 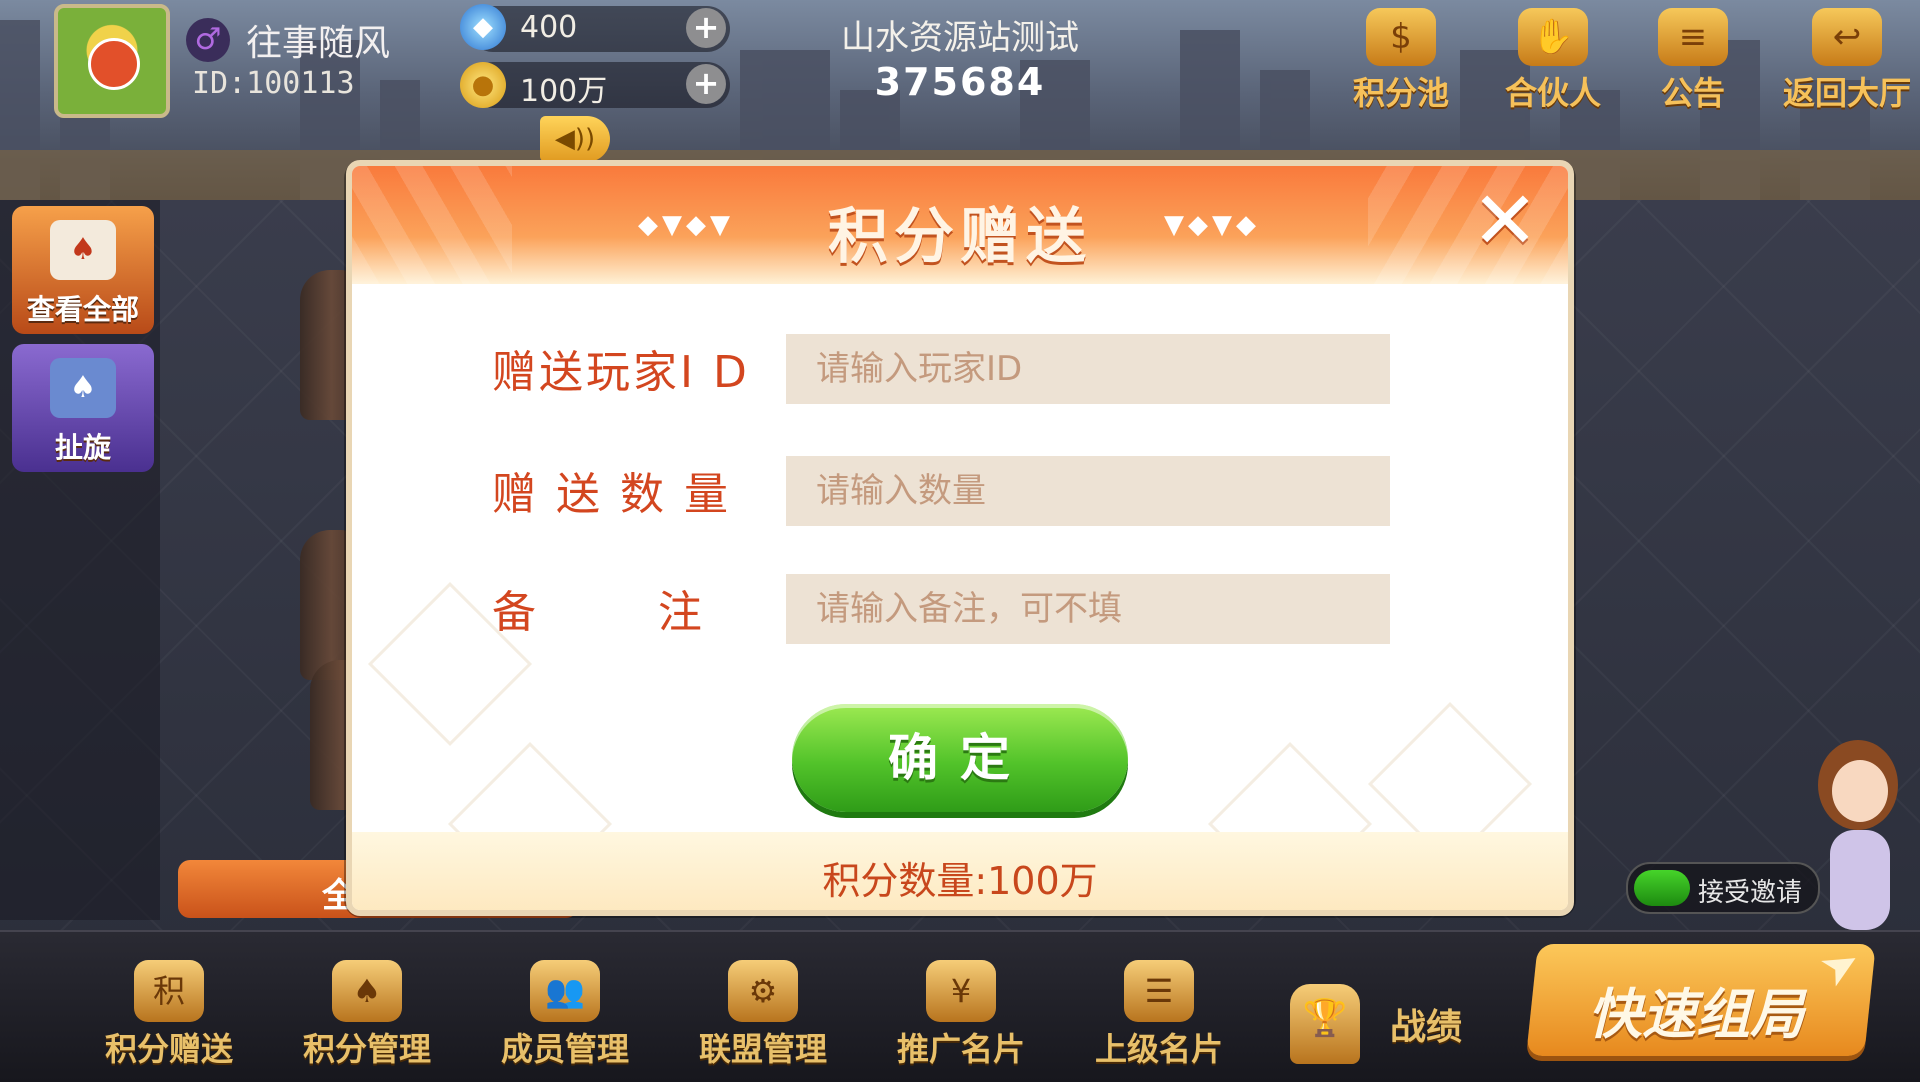 What do you see at coordinates (565, 991) in the screenshot?
I see `members-icon: 👥` at bounding box center [565, 991].